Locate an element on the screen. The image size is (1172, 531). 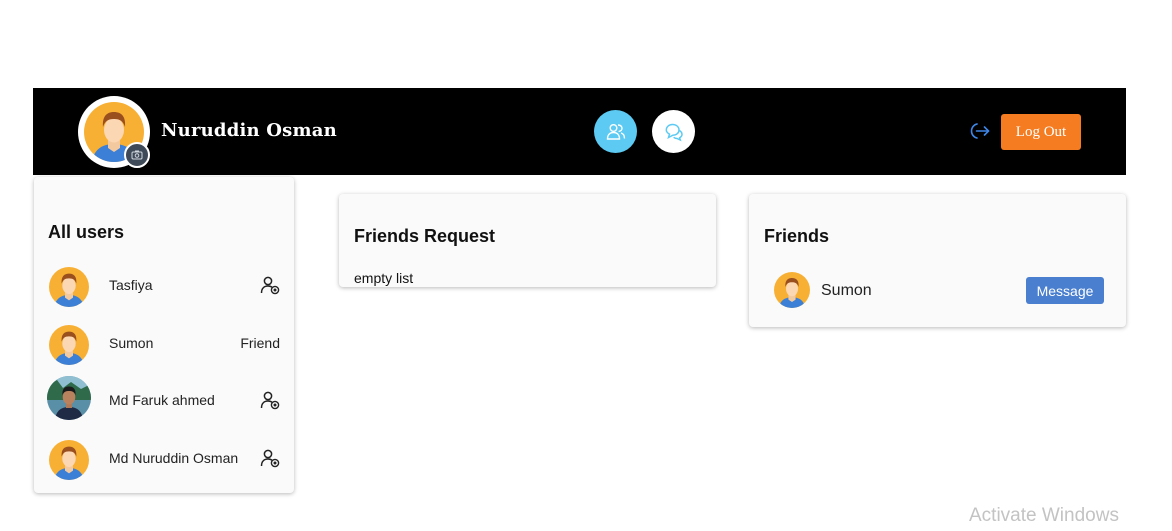
friends-nav-button is located at coordinates (615, 131).